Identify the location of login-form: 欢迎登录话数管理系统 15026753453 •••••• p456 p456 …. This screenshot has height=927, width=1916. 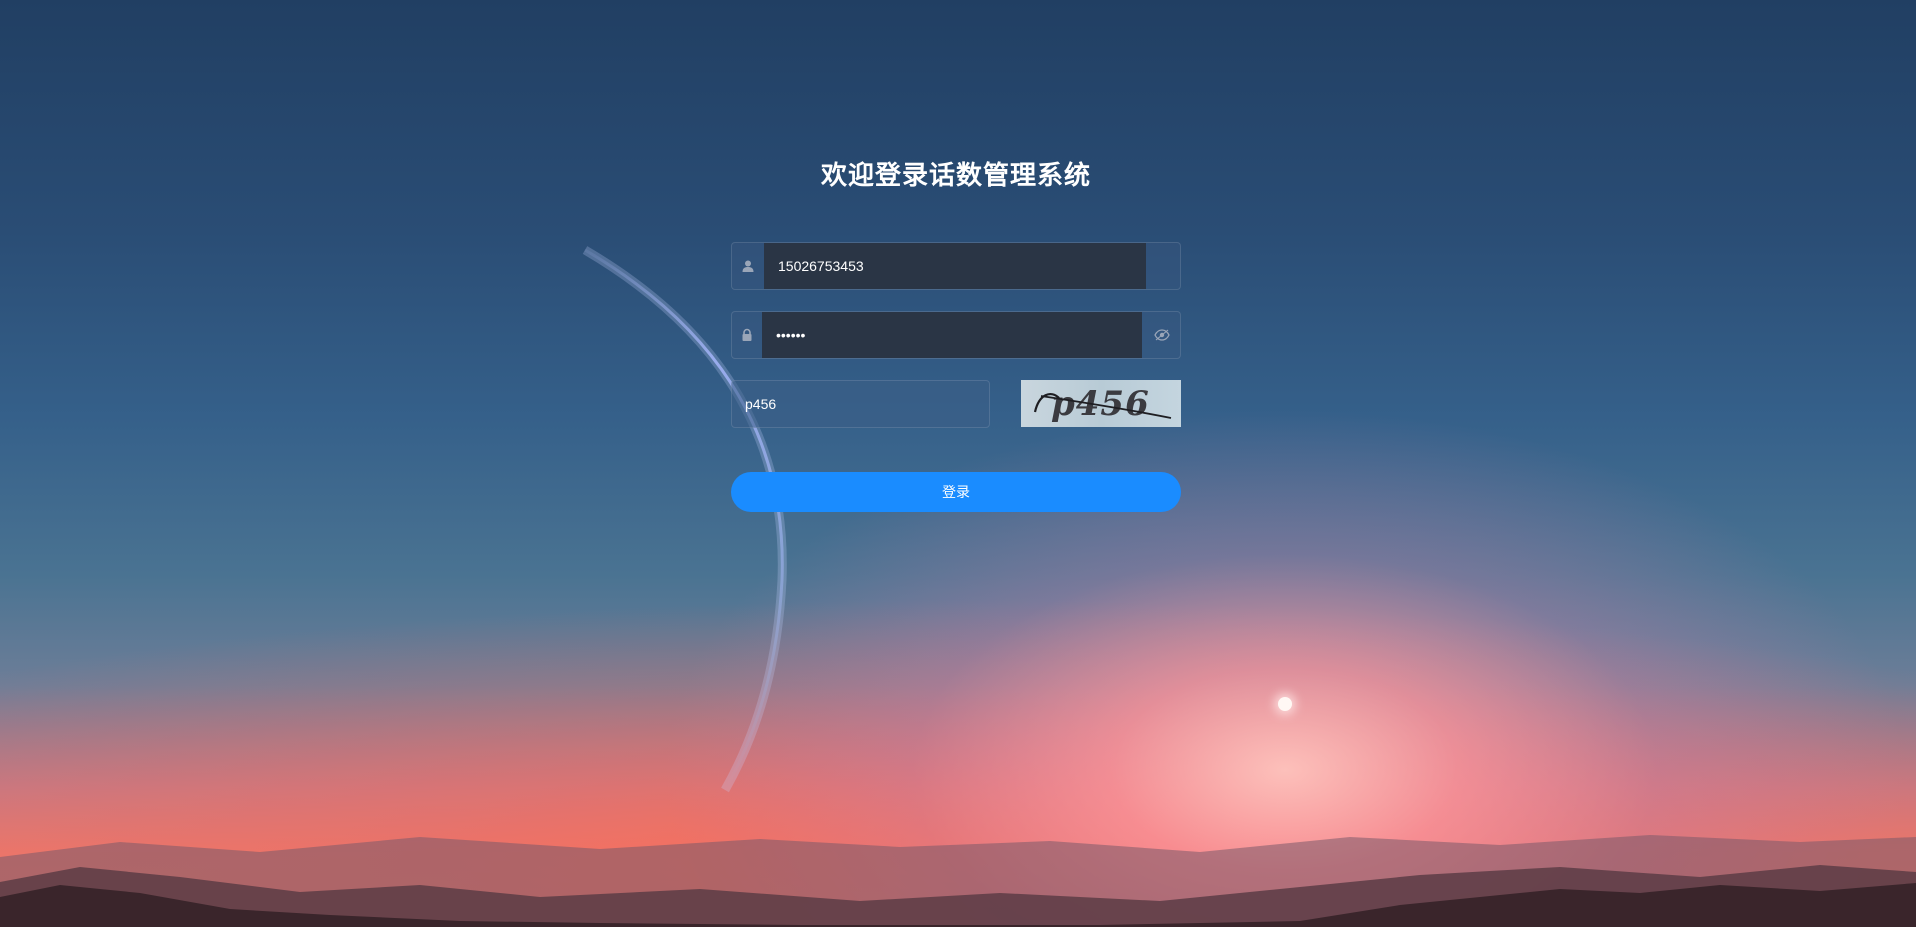
(956, 331).